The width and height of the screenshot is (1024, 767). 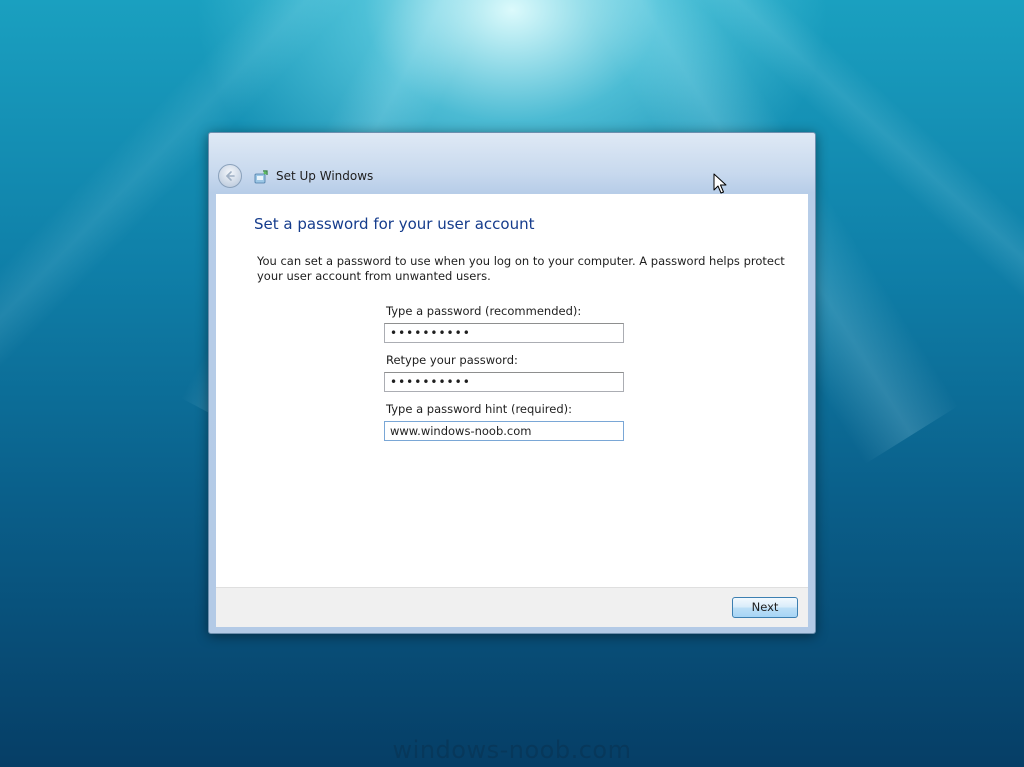 What do you see at coordinates (261, 177) in the screenshot?
I see `setup-windows-icon` at bounding box center [261, 177].